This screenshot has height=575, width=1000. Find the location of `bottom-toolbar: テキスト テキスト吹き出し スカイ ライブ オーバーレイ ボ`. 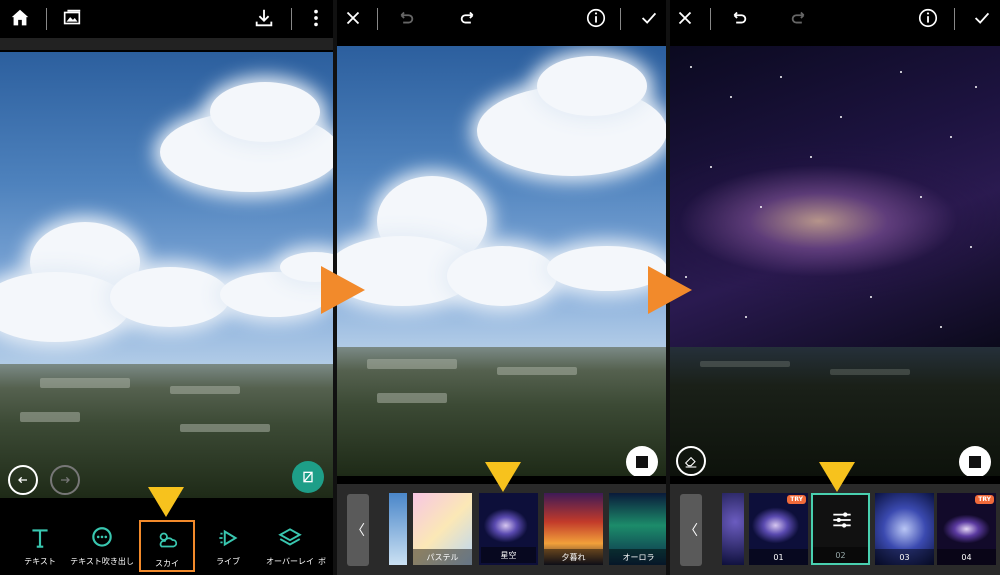

bottom-toolbar: テキスト テキスト吹き出し スカイ ライブ オーバーレイ ボ is located at coordinates (166, 545).